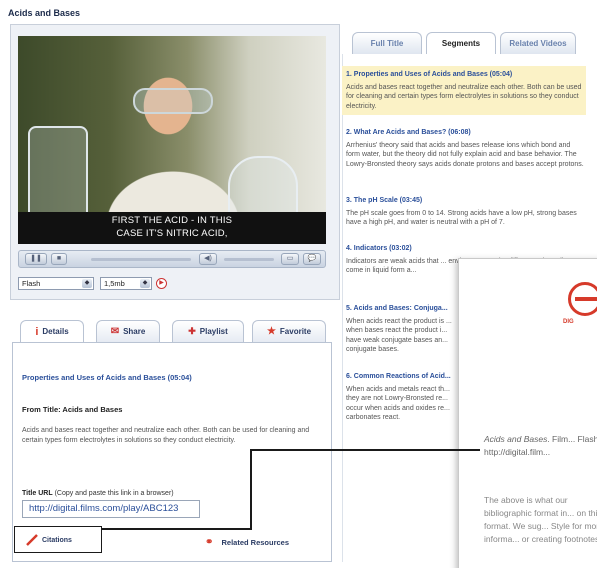 The width and height of the screenshot is (597, 568). Describe the element at coordinates (111, 509) in the screenshot. I see `title-url-field: http://digital.films.com/play/ABC123` at that location.